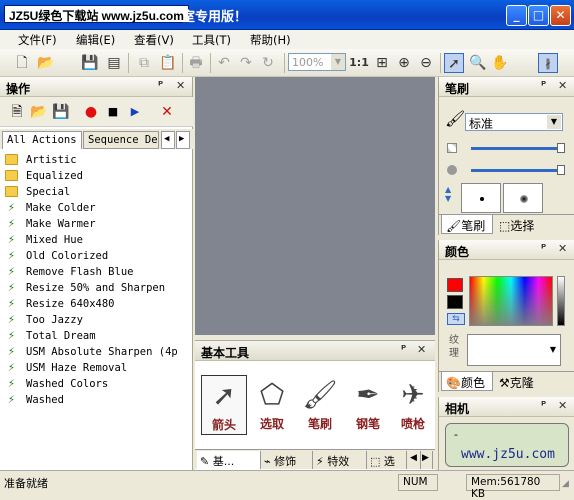 This screenshot has height=500, width=574. Describe the element at coordinates (95, 40) in the screenshot. I see `menu-edit: 编辑(E)` at that location.